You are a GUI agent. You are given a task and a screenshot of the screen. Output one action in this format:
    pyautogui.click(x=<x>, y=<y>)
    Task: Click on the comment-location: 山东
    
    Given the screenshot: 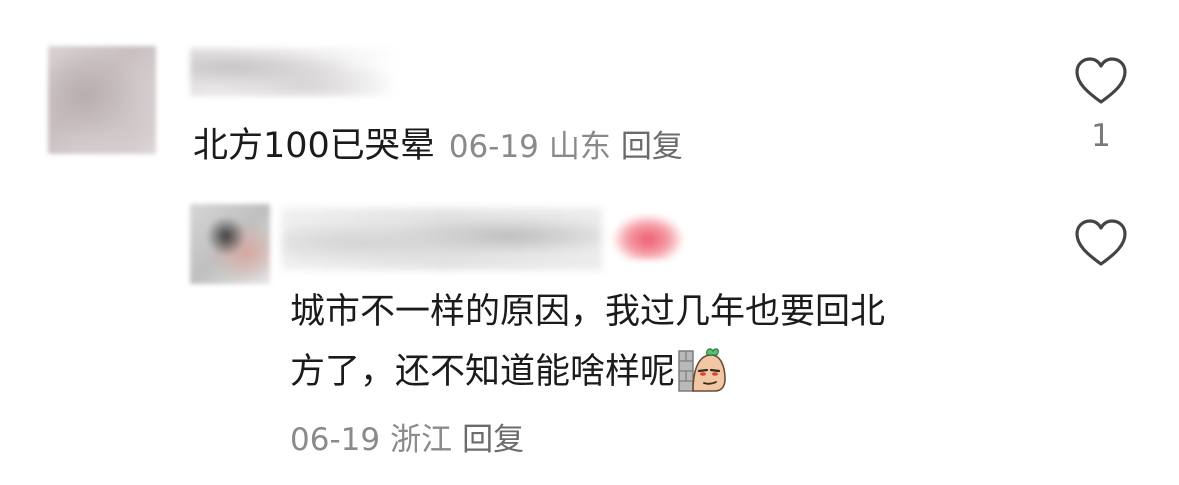 What is the action you would take?
    pyautogui.click(x=579, y=147)
    